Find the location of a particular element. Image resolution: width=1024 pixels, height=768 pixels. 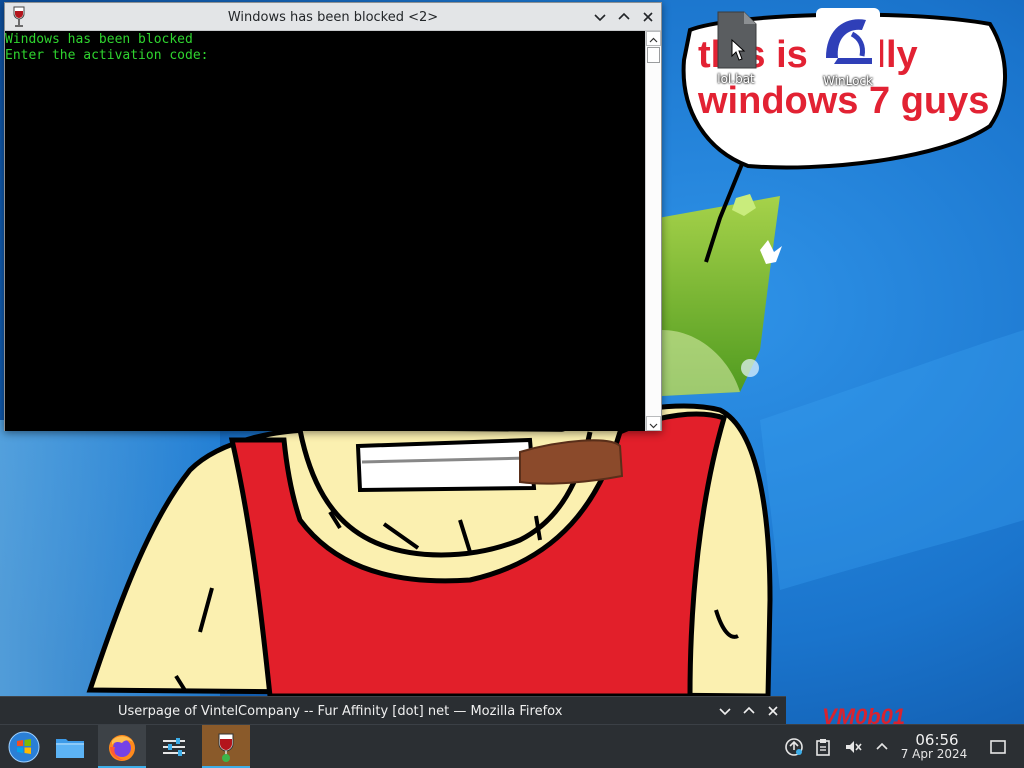

scroll-down-arrow is located at coordinates (653, 423).